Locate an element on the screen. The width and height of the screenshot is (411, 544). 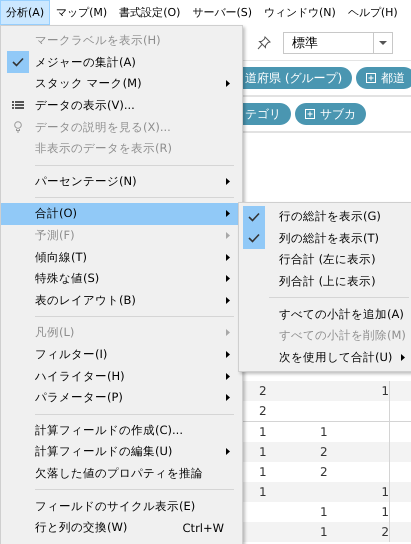
menu-item: 特殊な値(S) is located at coordinates (121, 279).